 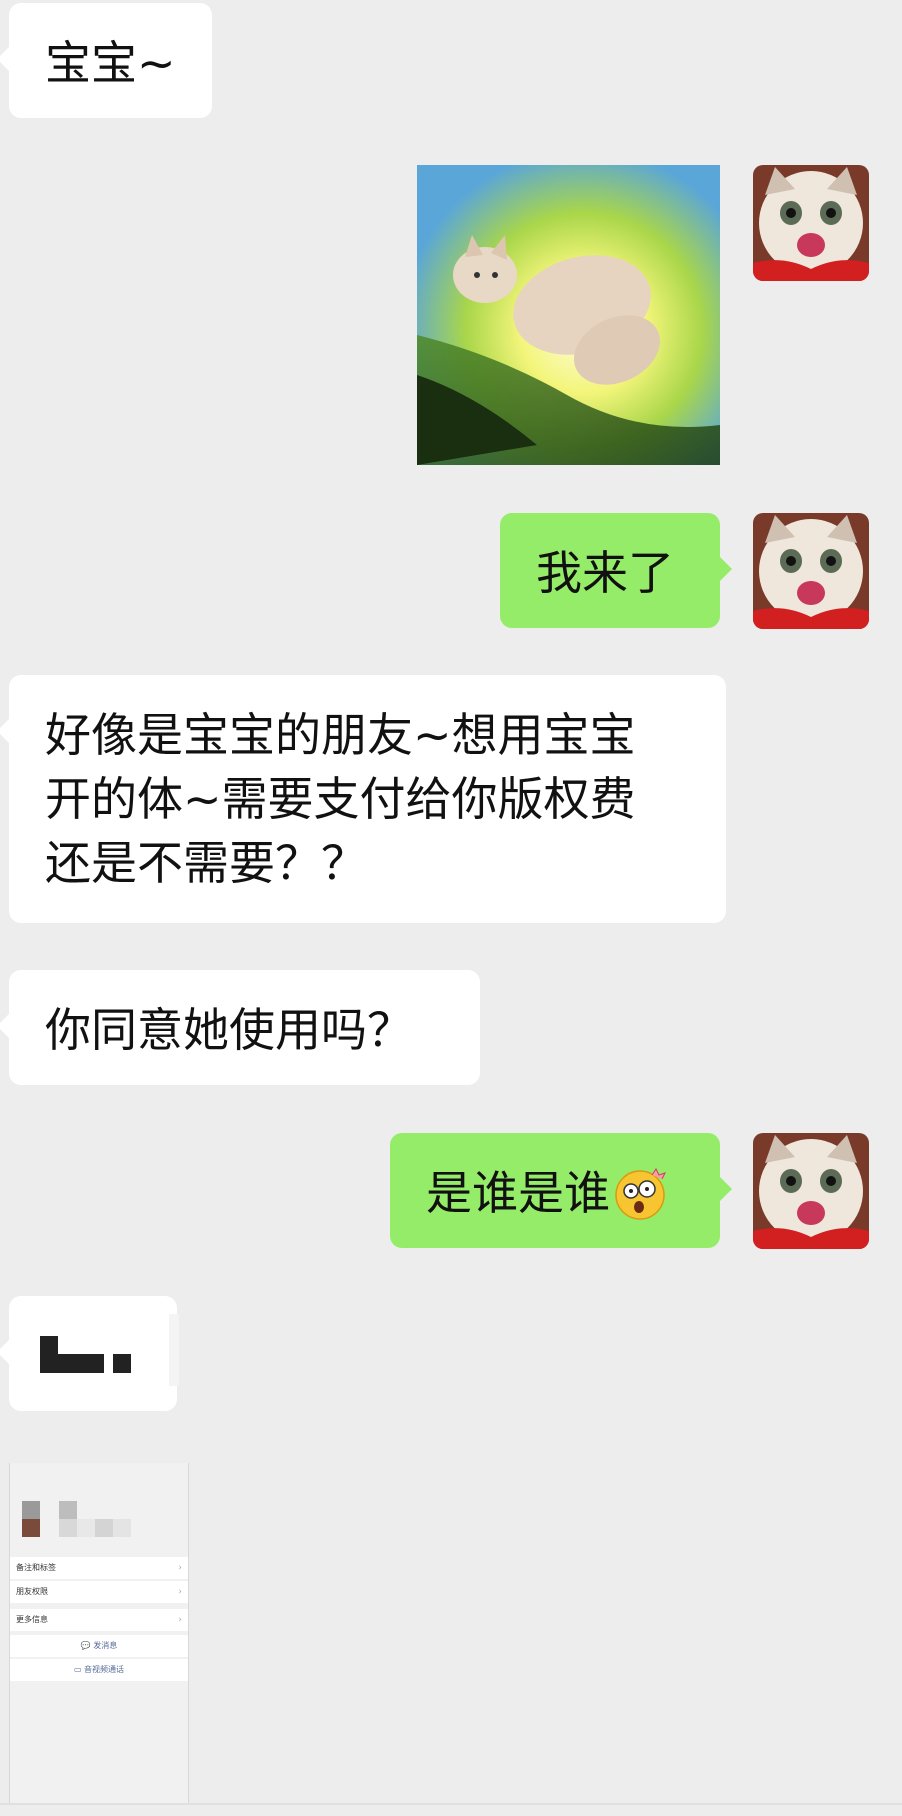 I want to click on shocked-face-emoji, so click(x=640, y=1193).